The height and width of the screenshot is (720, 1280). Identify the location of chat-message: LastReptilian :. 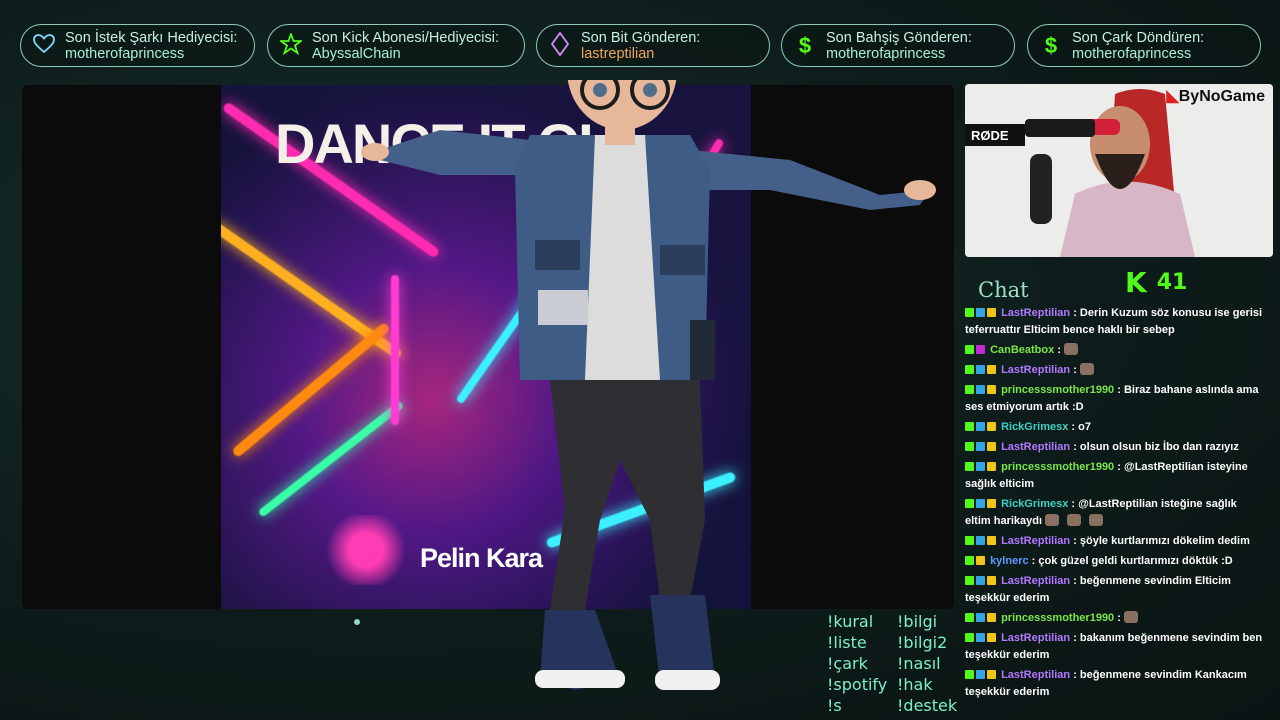
(1115, 370).